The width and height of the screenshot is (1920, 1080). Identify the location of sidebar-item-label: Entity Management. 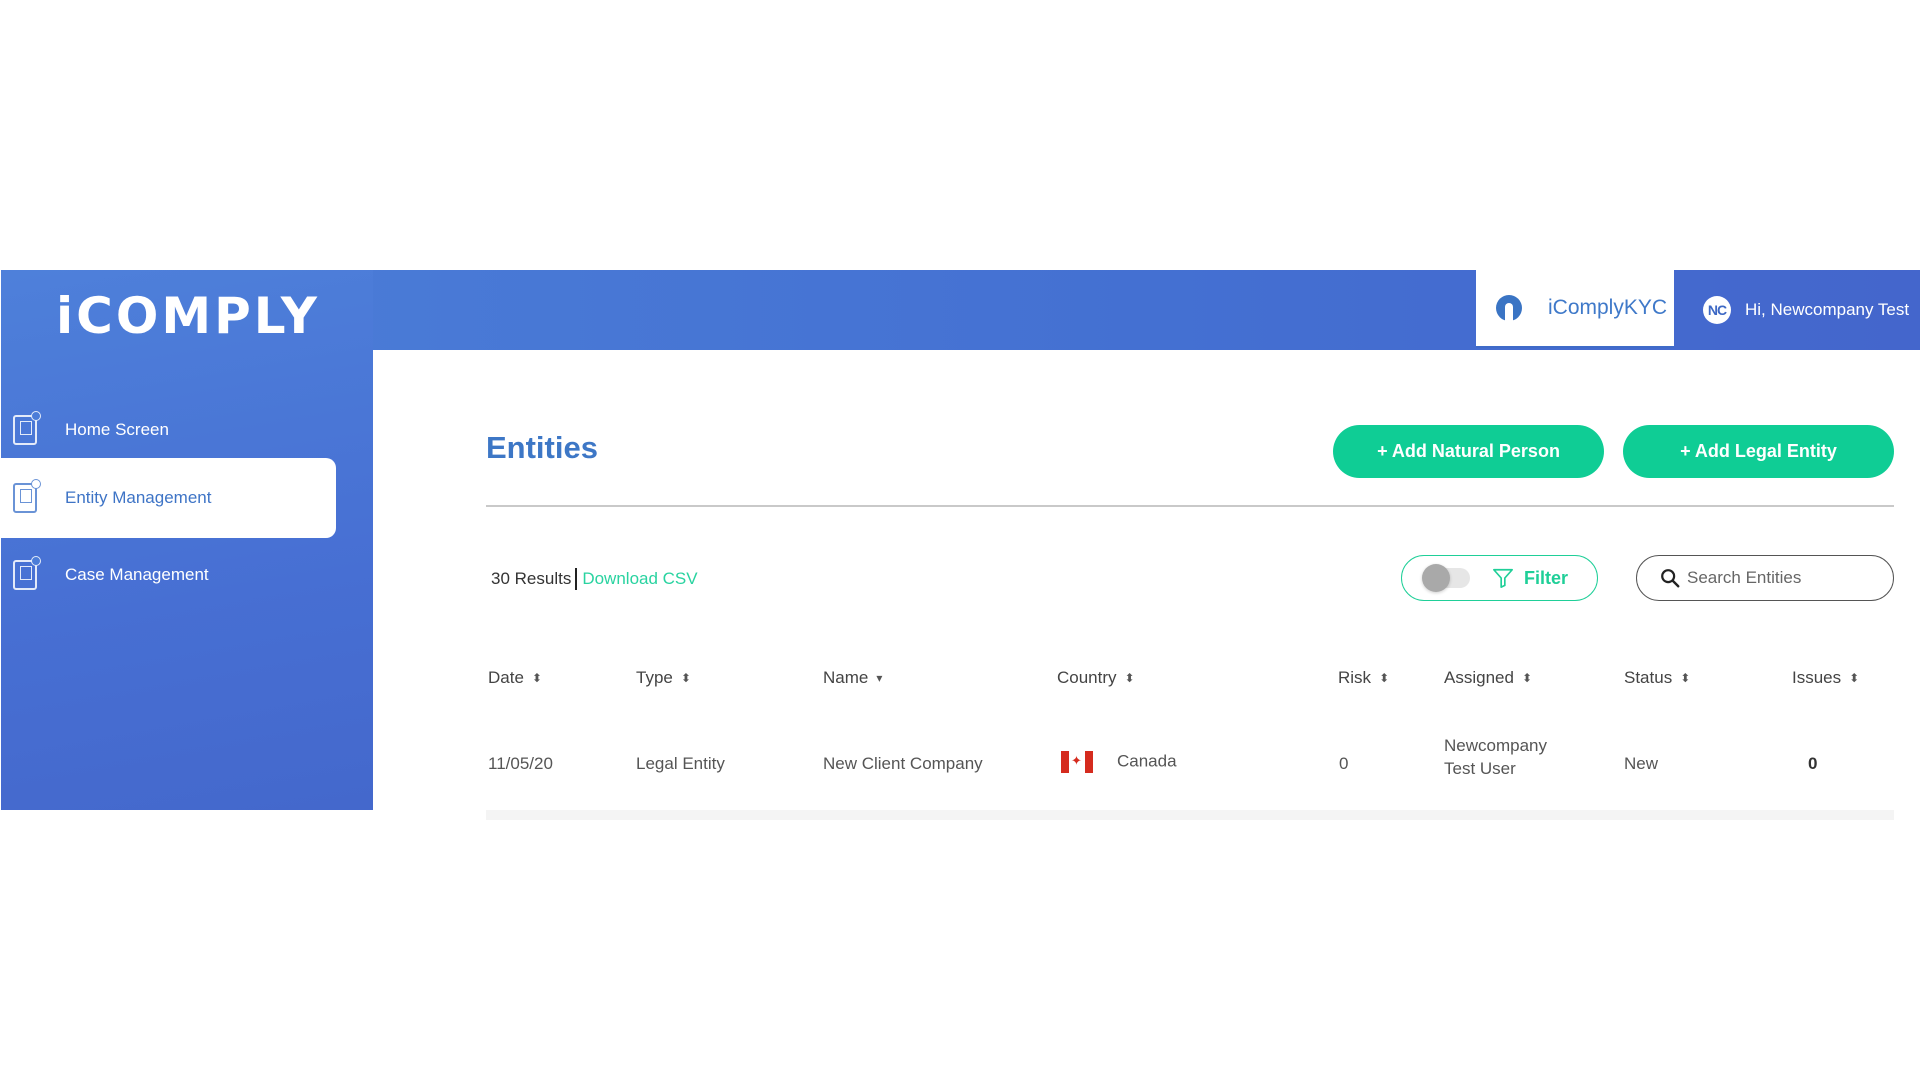
(138, 497).